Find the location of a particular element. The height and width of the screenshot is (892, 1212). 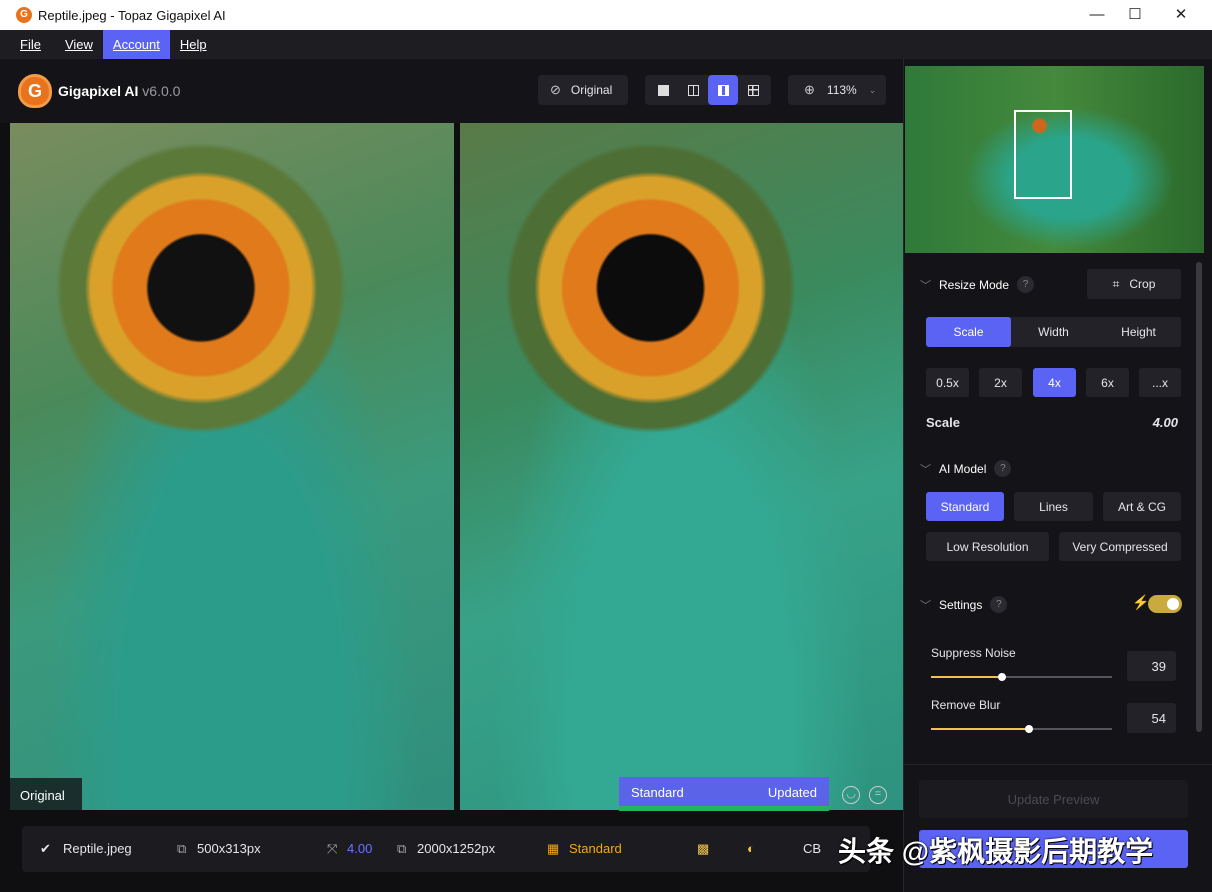

preset-2x: 2x is located at coordinates (1000, 382).